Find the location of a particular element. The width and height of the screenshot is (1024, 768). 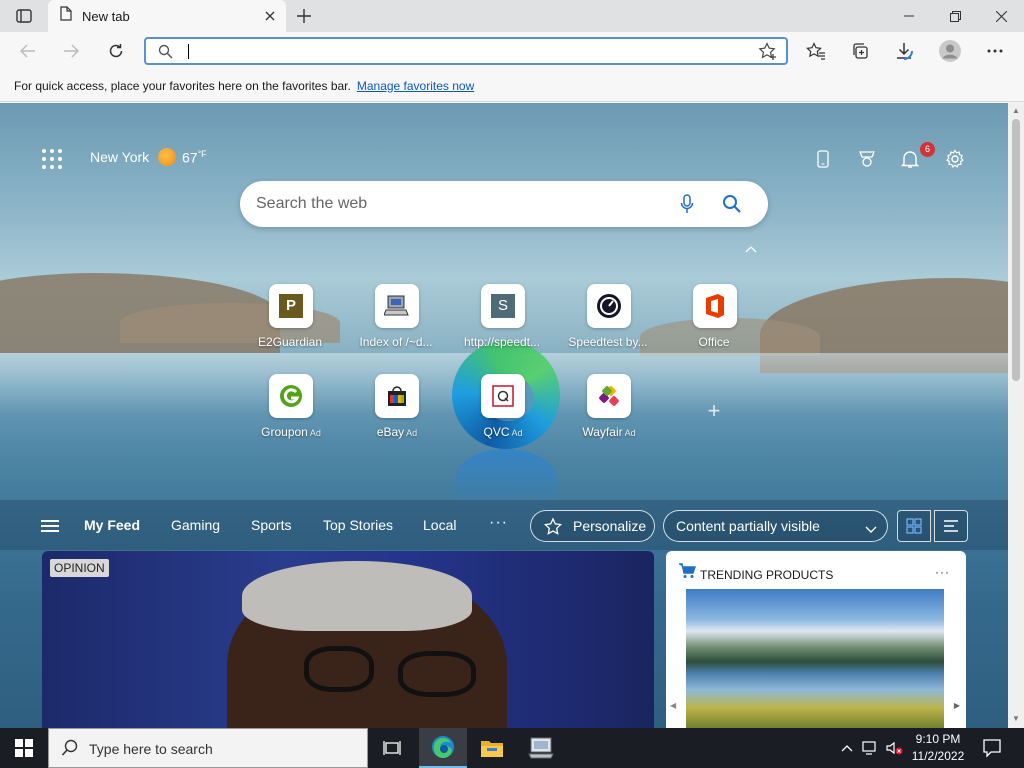

personalize-button: Personalize is located at coordinates (592, 526).